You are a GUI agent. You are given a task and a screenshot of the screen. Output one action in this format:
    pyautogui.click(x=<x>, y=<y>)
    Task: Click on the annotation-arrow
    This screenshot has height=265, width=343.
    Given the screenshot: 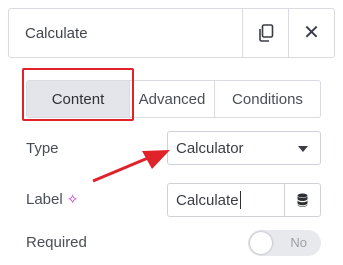 What is the action you would take?
    pyautogui.click(x=131, y=166)
    